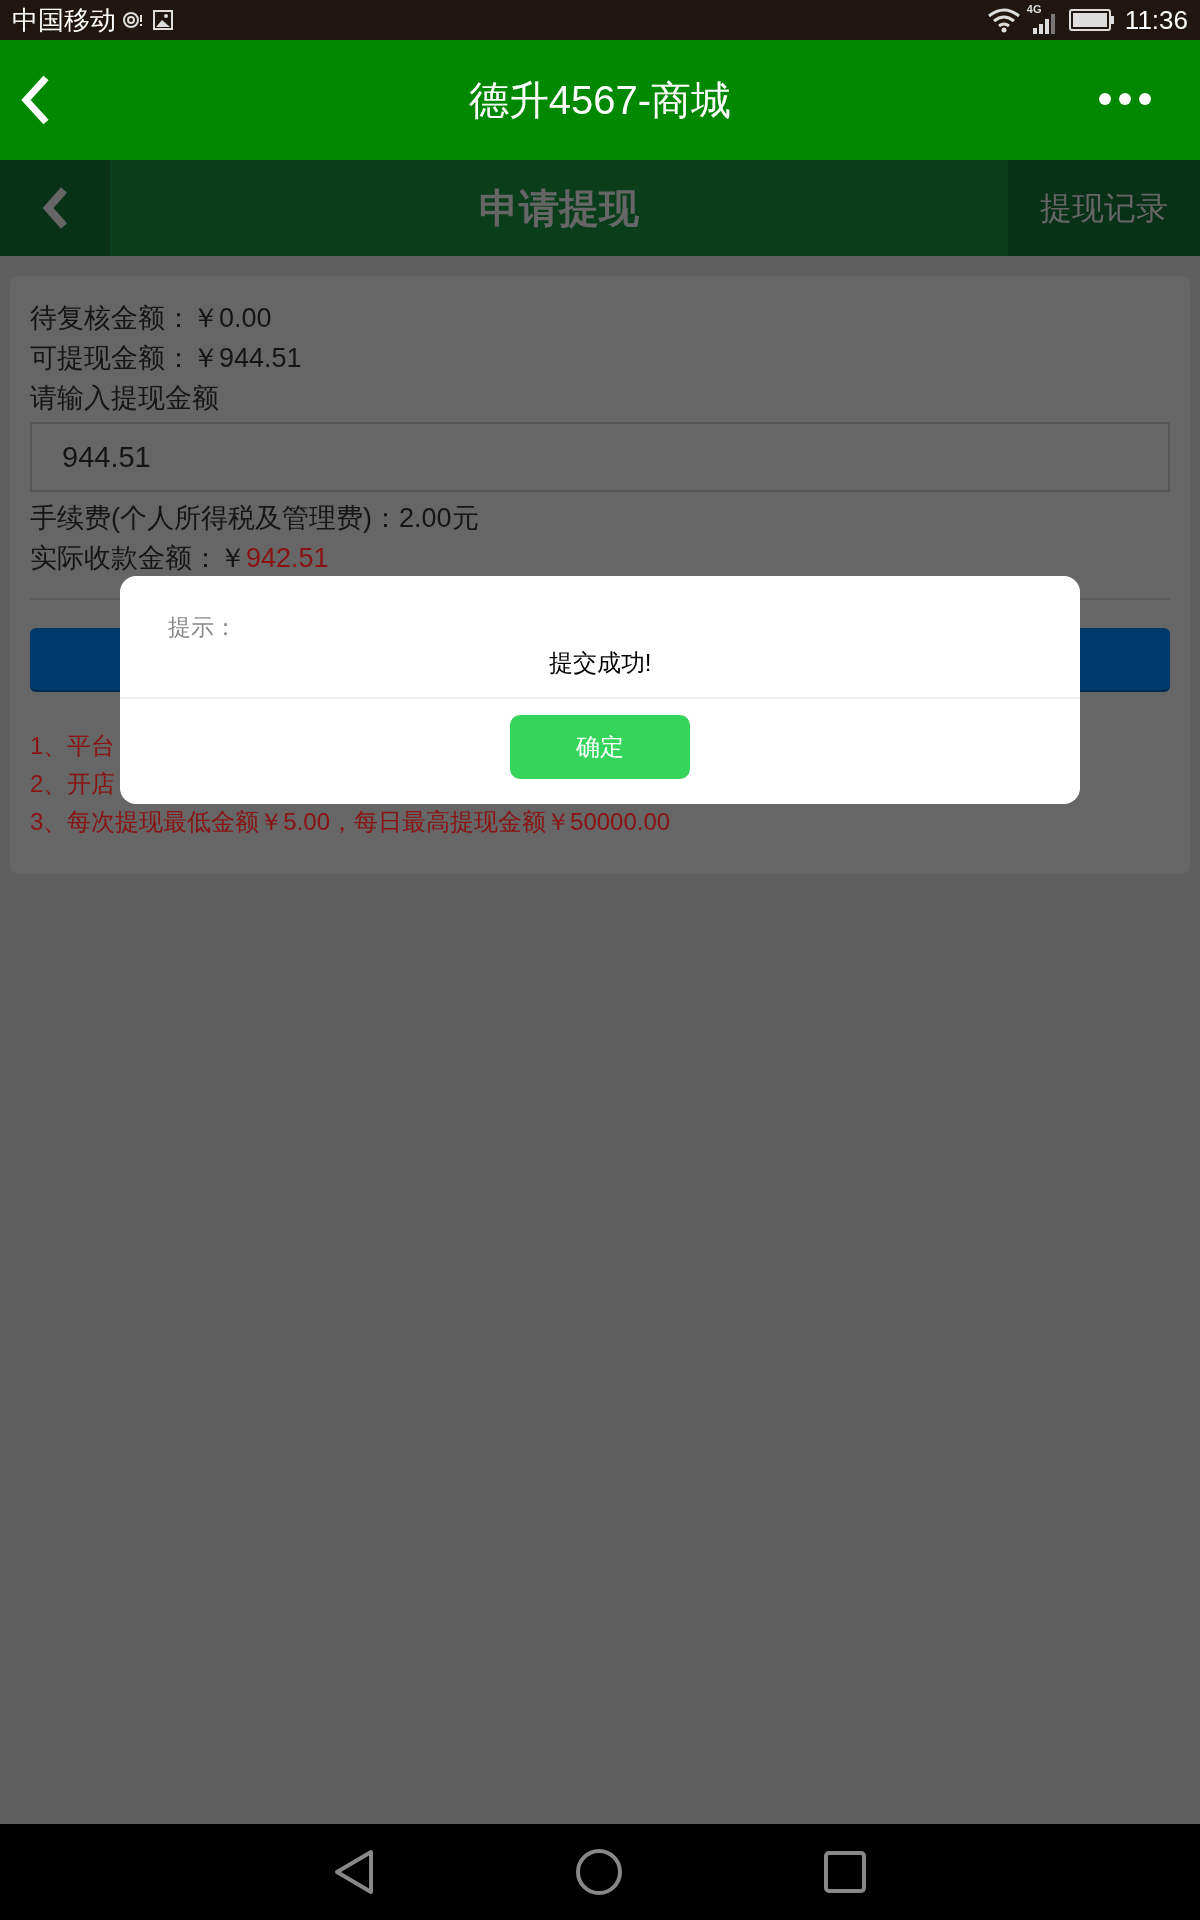  Describe the element at coordinates (133, 20) in the screenshot. I see `target-icon` at that location.